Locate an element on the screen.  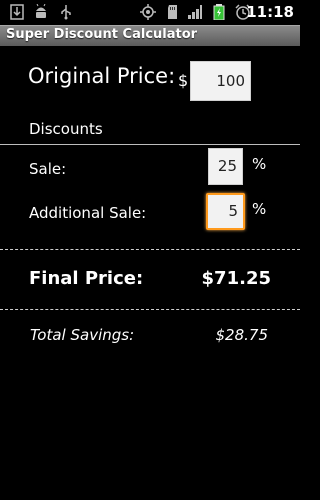
gps-icon is located at coordinates (148, 12).